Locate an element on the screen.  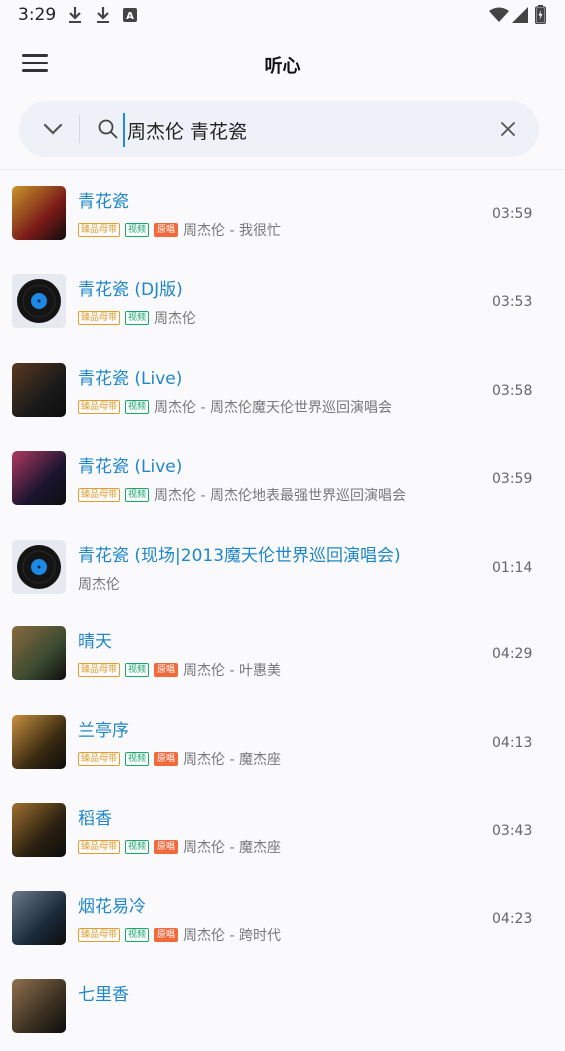
song-title: 青花瓷 is located at coordinates (103, 202).